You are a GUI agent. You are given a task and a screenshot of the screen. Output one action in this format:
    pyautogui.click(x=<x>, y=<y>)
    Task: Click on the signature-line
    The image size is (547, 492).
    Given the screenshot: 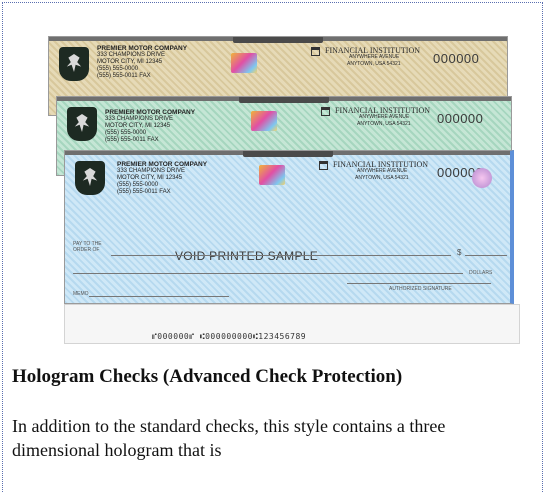 What is the action you would take?
    pyautogui.click(x=419, y=283)
    